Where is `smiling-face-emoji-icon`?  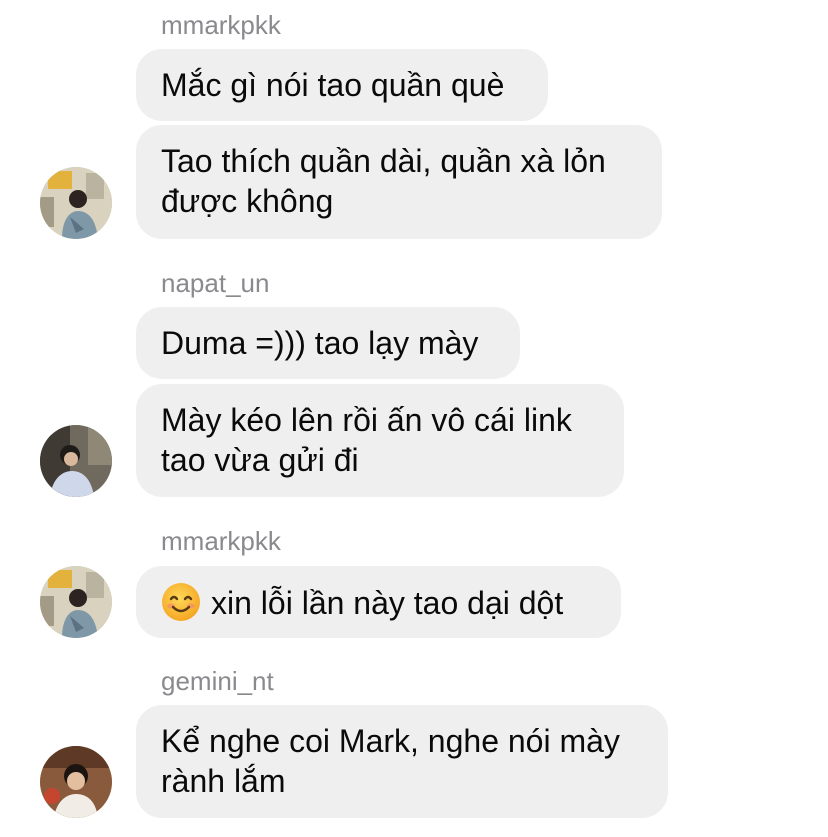
smiling-face-emoji-icon is located at coordinates (181, 602).